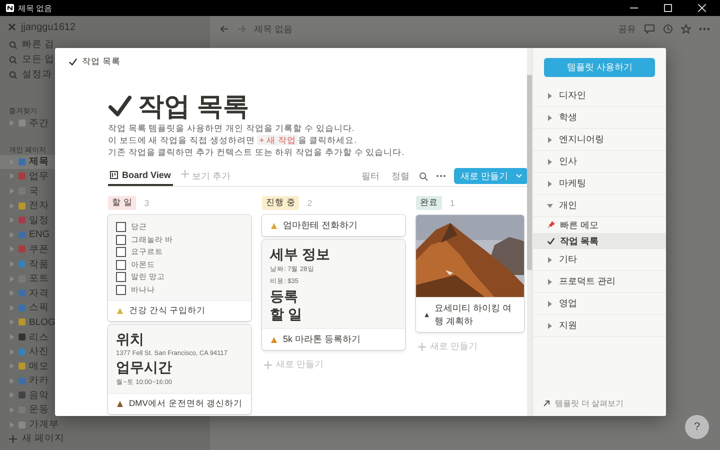  What do you see at coordinates (233, 140) in the screenshot?
I see `description-text: 이 보드에 새 작업을 직접 생성하려면 + 새 작업 을 클릭하세요.` at bounding box center [233, 140].